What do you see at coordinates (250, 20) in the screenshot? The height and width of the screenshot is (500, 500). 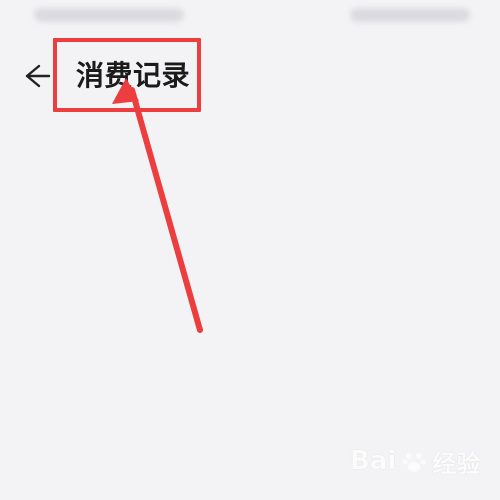 I see `status-bar` at bounding box center [250, 20].